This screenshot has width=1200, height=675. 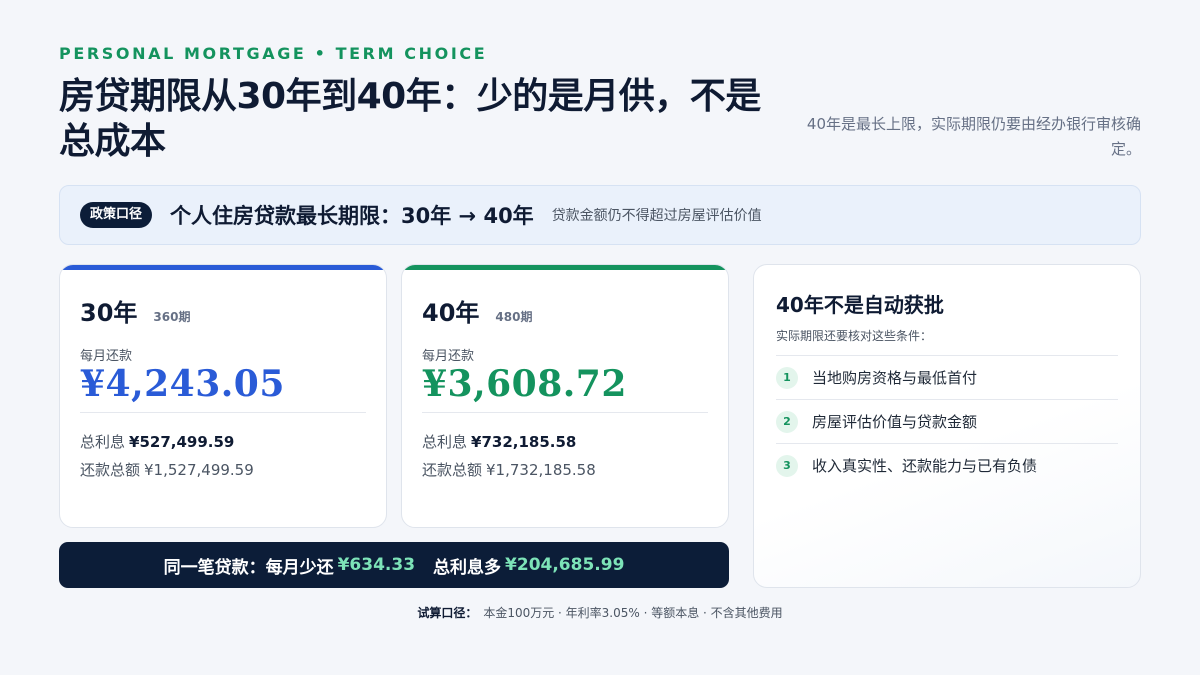 I want to click on total-interest: 总利息 ¥732,185.58, so click(x=499, y=441).